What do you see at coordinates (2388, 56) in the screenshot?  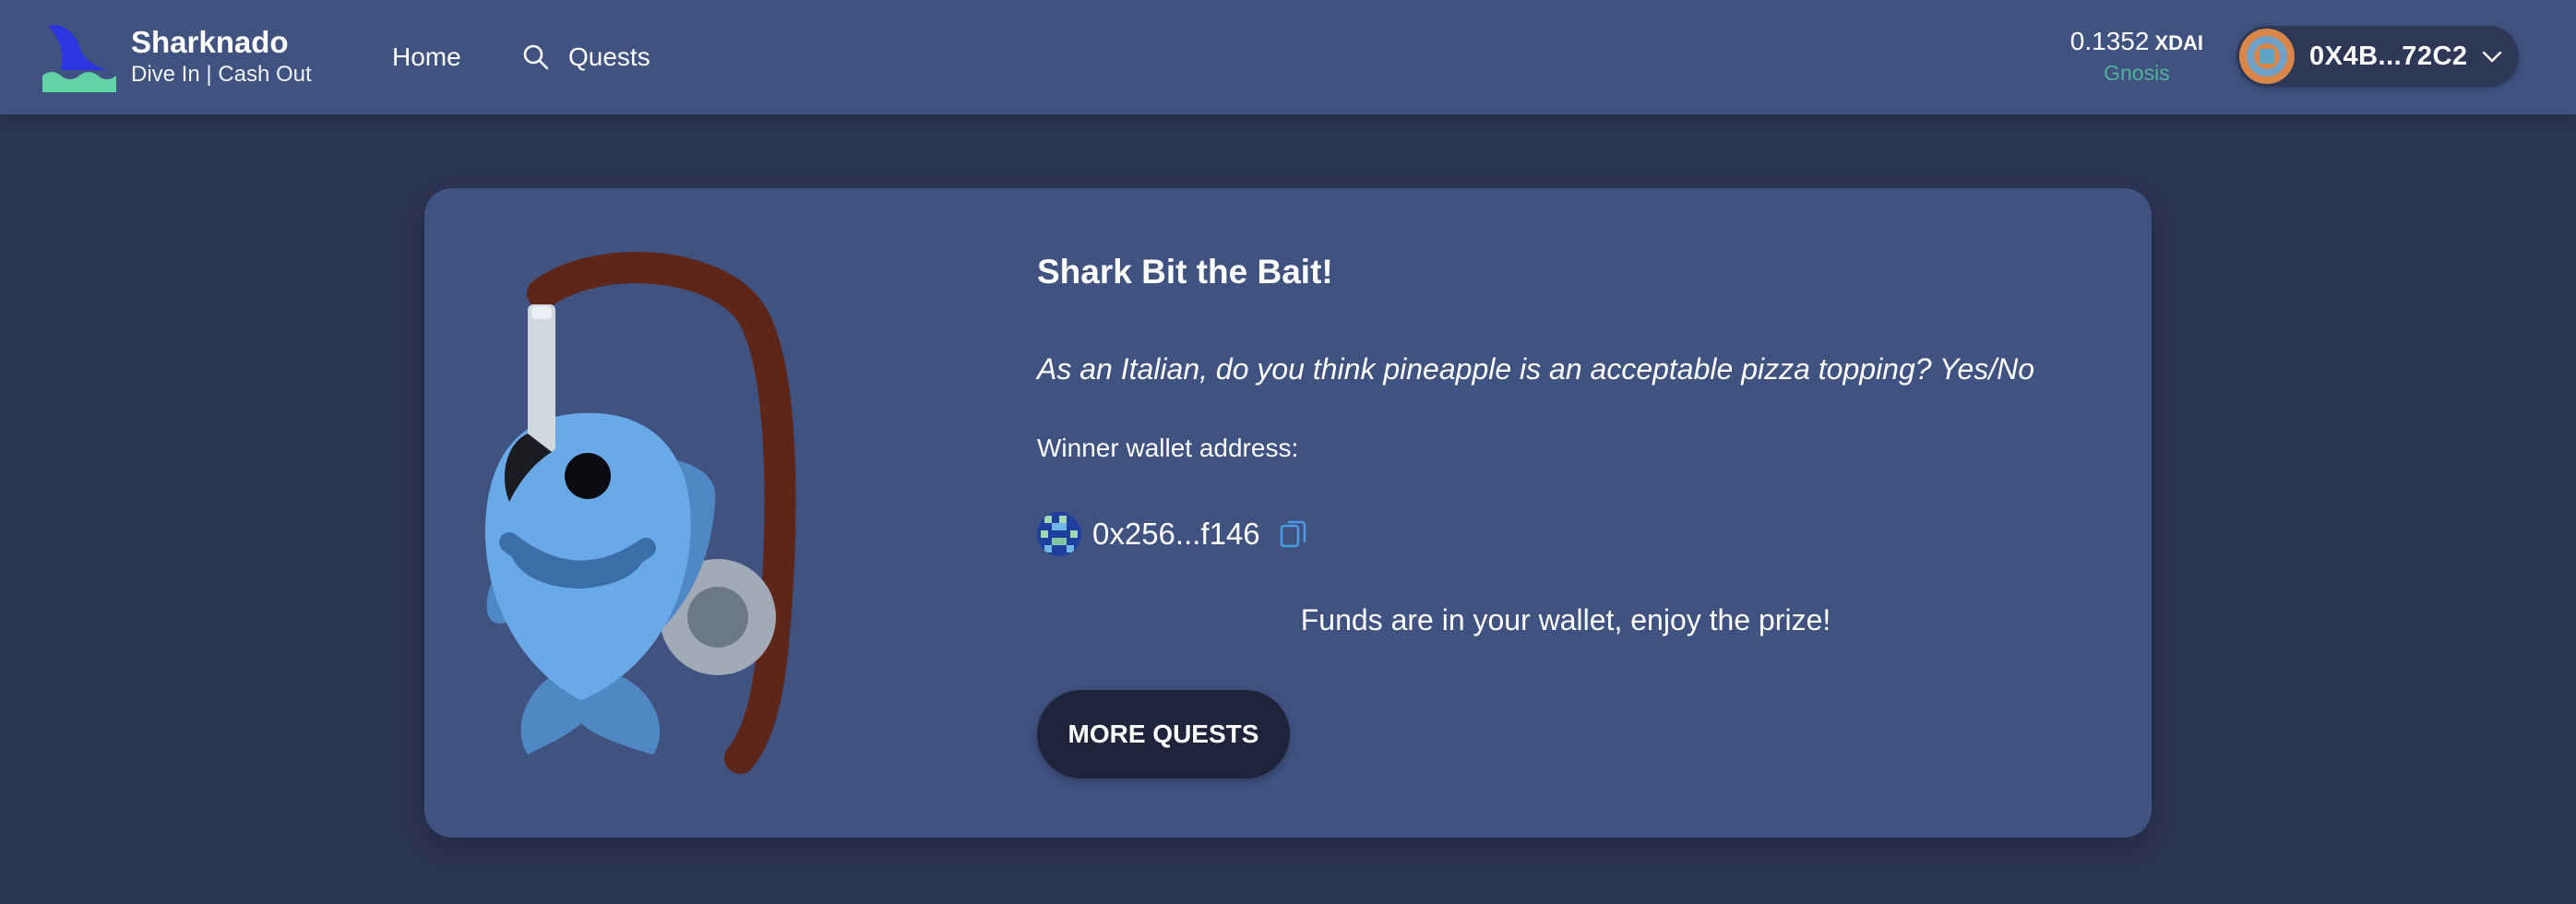 I see `account-address: 0X4B...72C2` at bounding box center [2388, 56].